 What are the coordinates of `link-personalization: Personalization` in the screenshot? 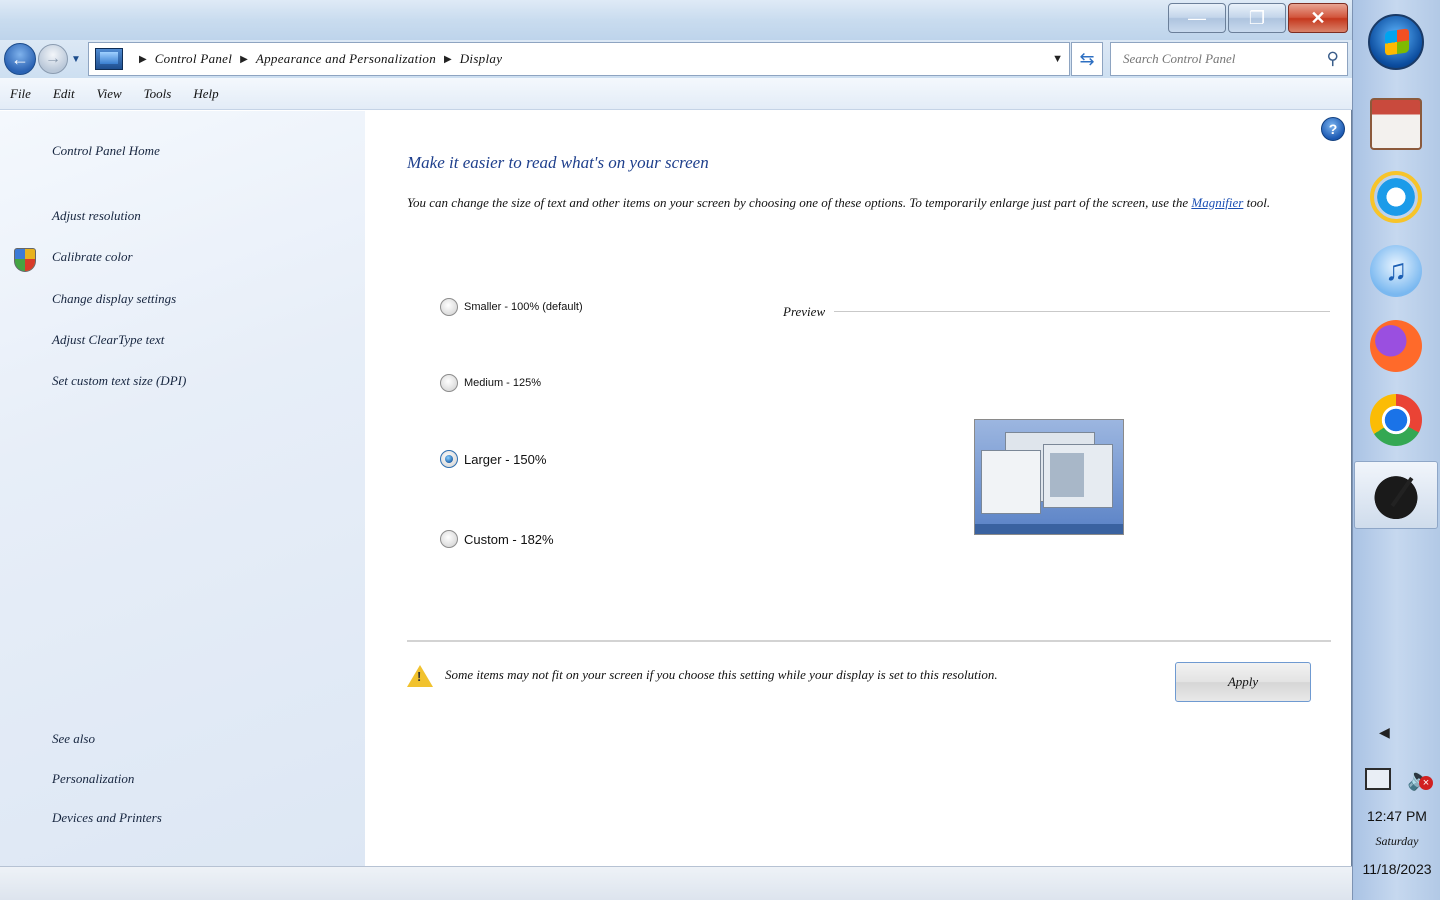 It's located at (93, 779).